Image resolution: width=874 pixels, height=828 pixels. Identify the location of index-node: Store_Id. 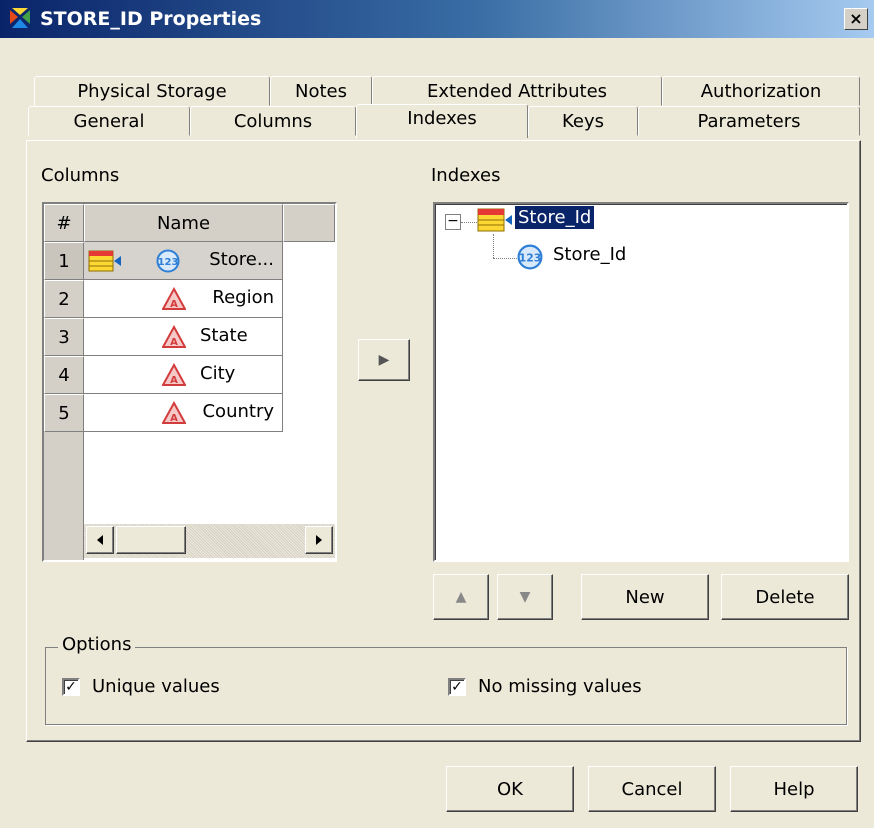
(554, 217).